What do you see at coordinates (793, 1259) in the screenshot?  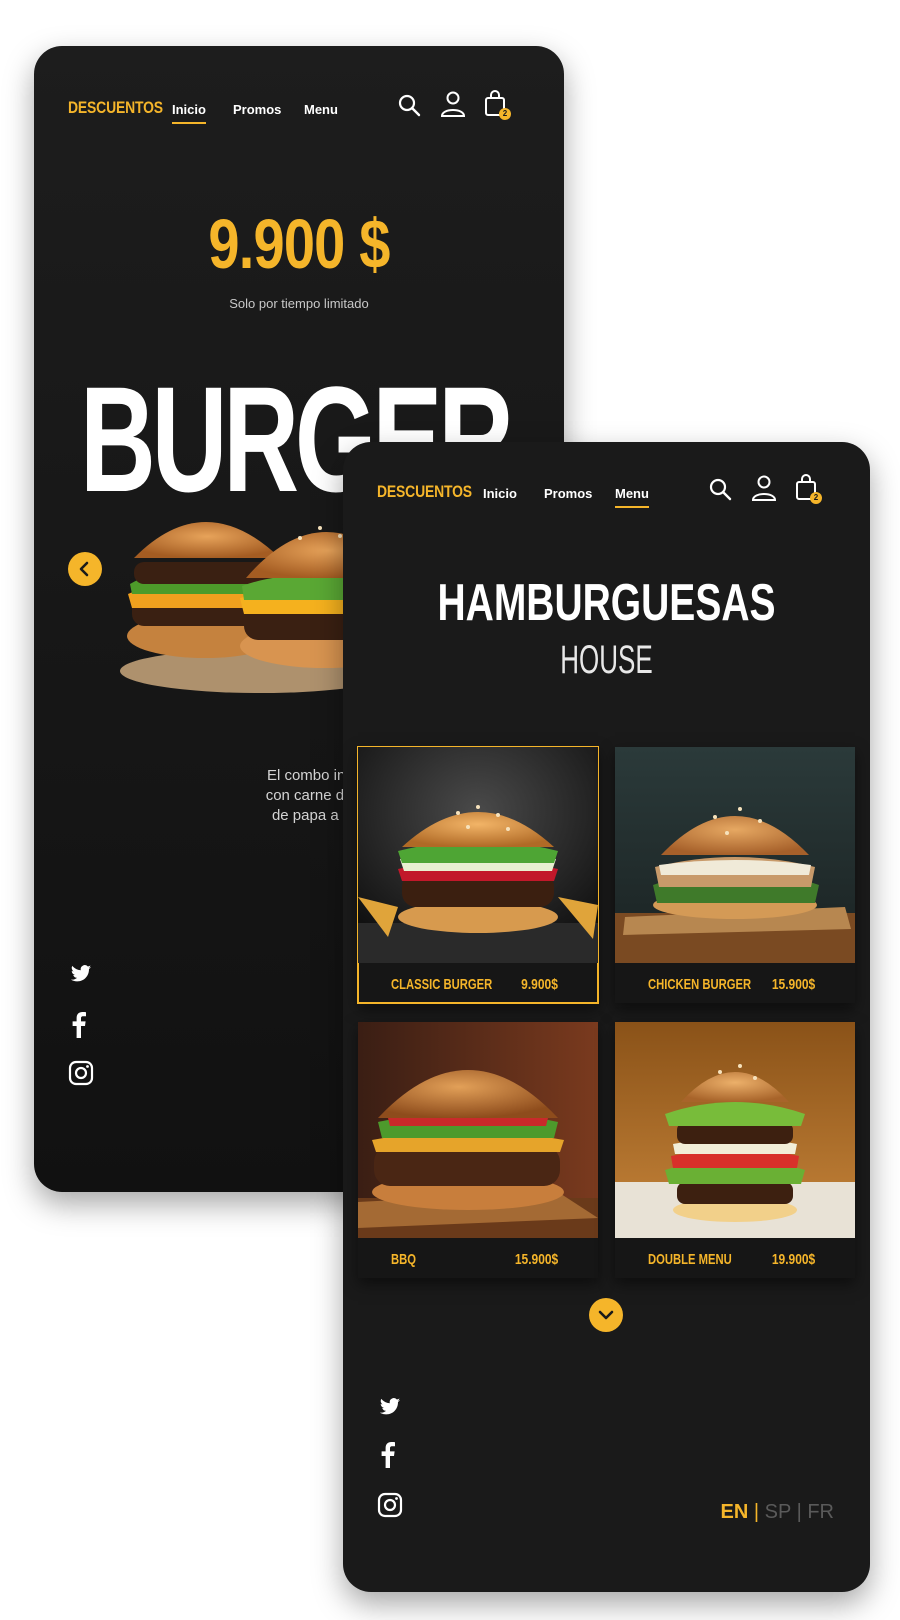 I see `menu-item-price: 19.900$` at bounding box center [793, 1259].